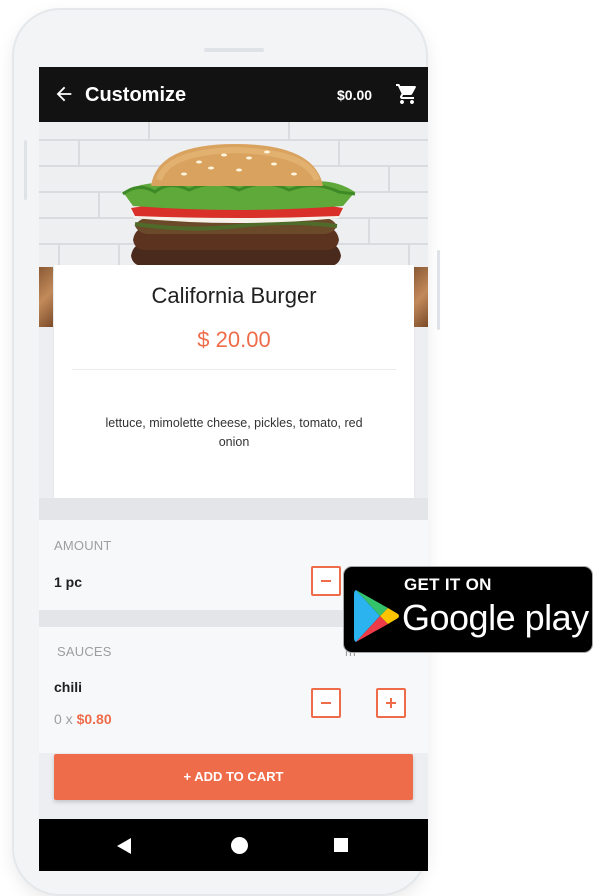 Image resolution: width=593 pixels, height=896 pixels. Describe the element at coordinates (94, 719) in the screenshot. I see `sauce-price: $0.80` at that location.